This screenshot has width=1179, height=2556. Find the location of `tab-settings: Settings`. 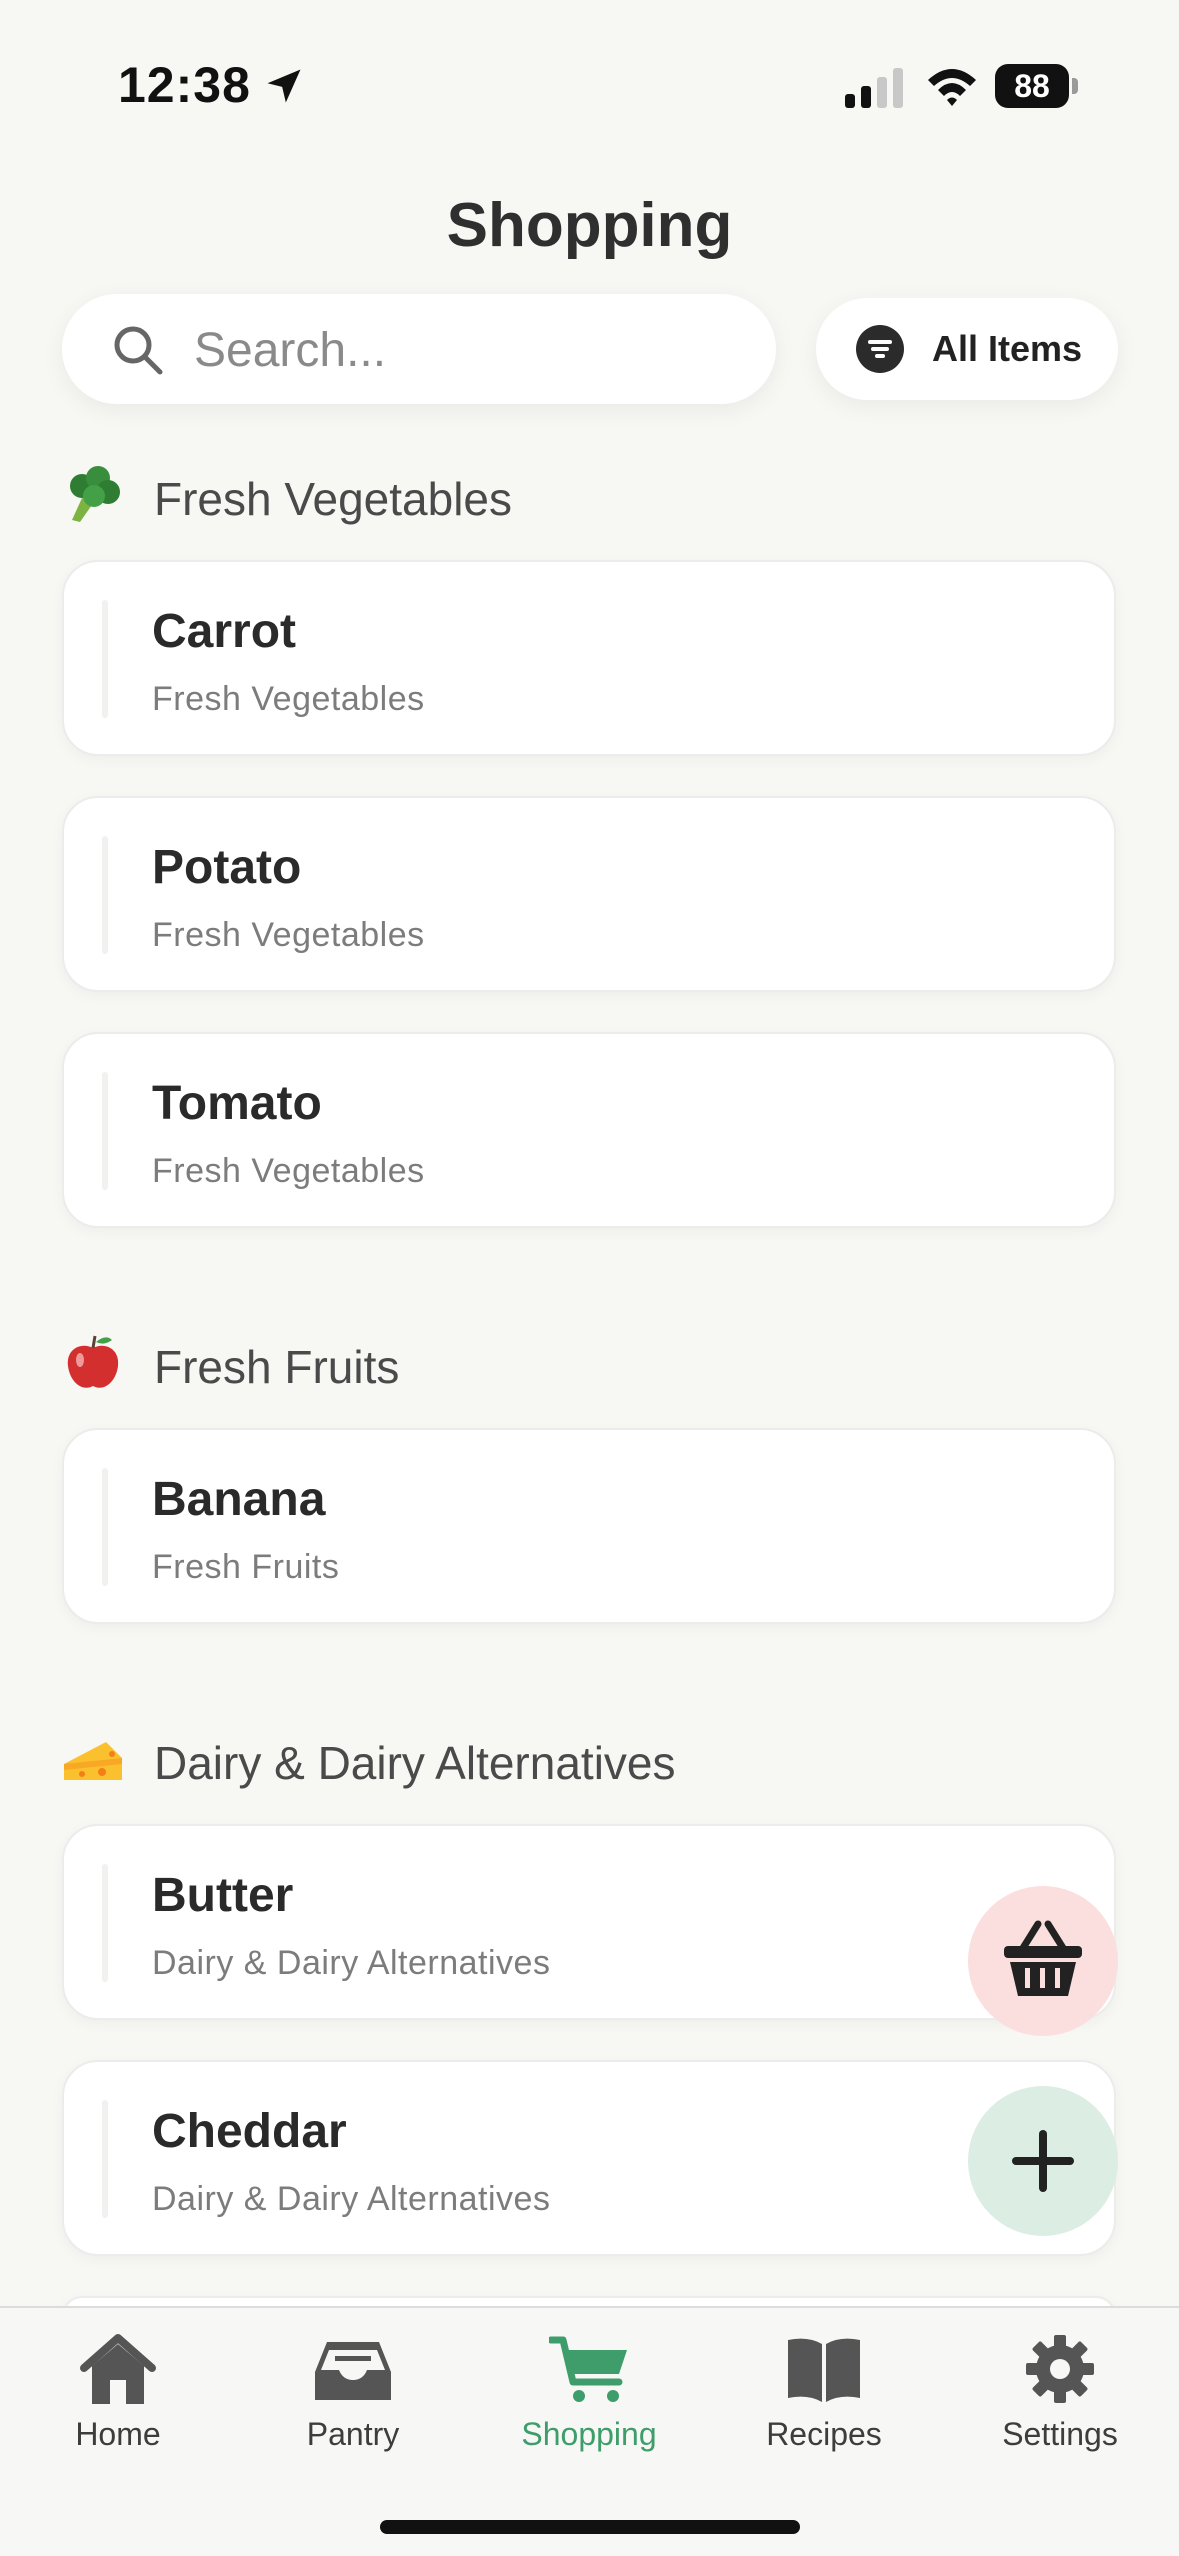

tab-settings: Settings is located at coordinates (1060, 2398).